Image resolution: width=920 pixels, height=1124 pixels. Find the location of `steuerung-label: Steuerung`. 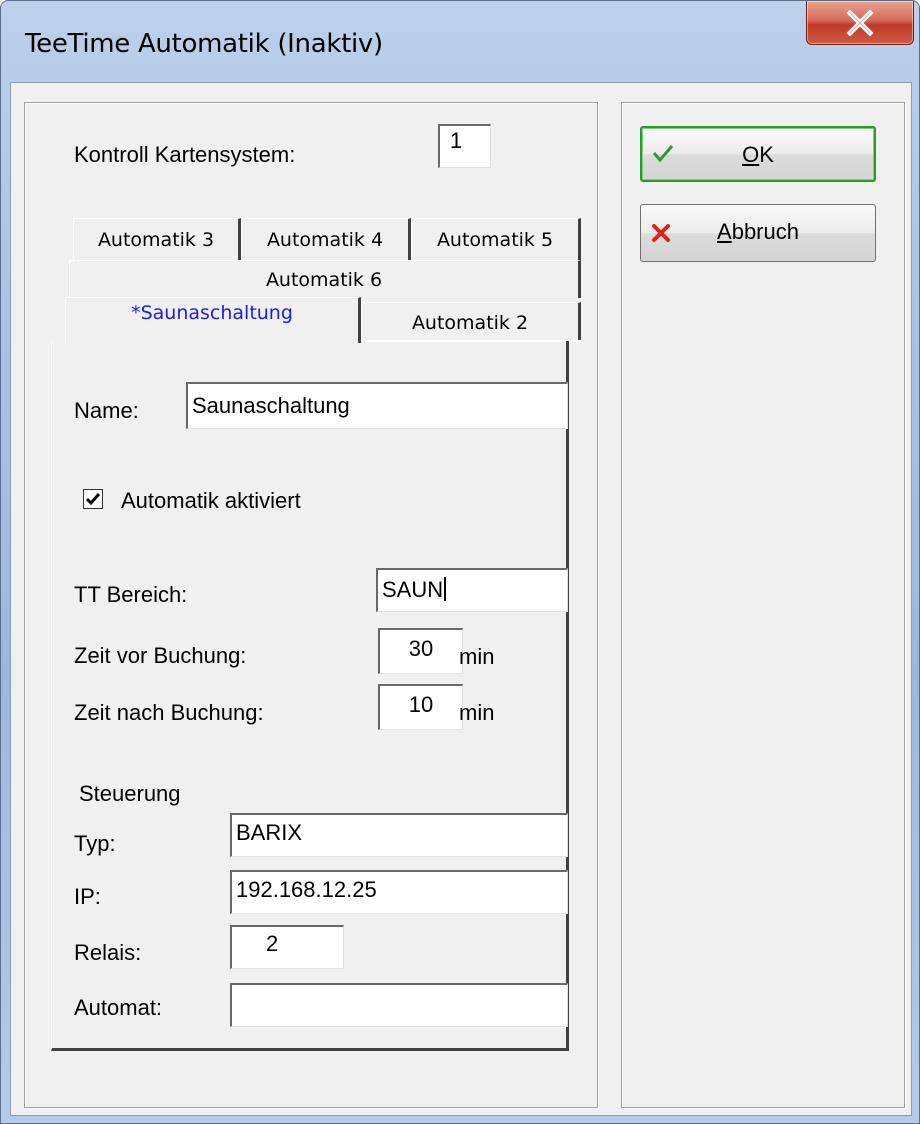

steuerung-label: Steuerung is located at coordinates (130, 793).